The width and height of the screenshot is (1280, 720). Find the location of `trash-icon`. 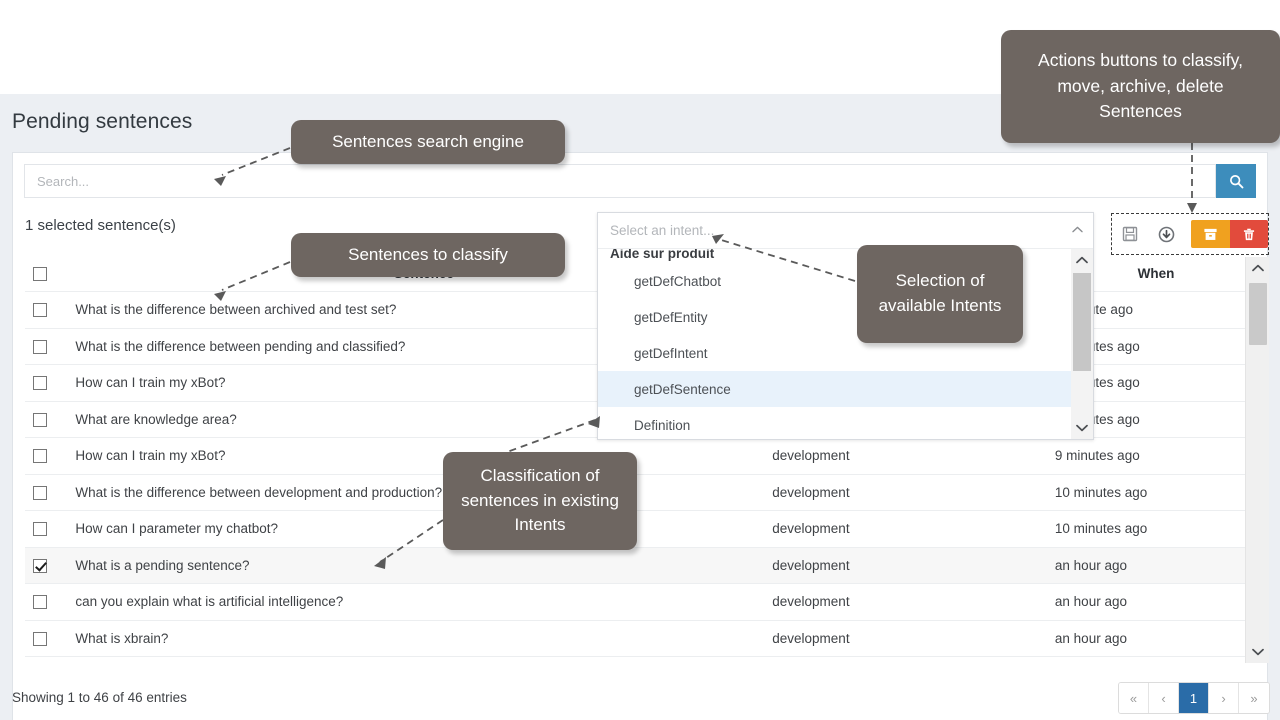

trash-icon is located at coordinates (1248, 234).